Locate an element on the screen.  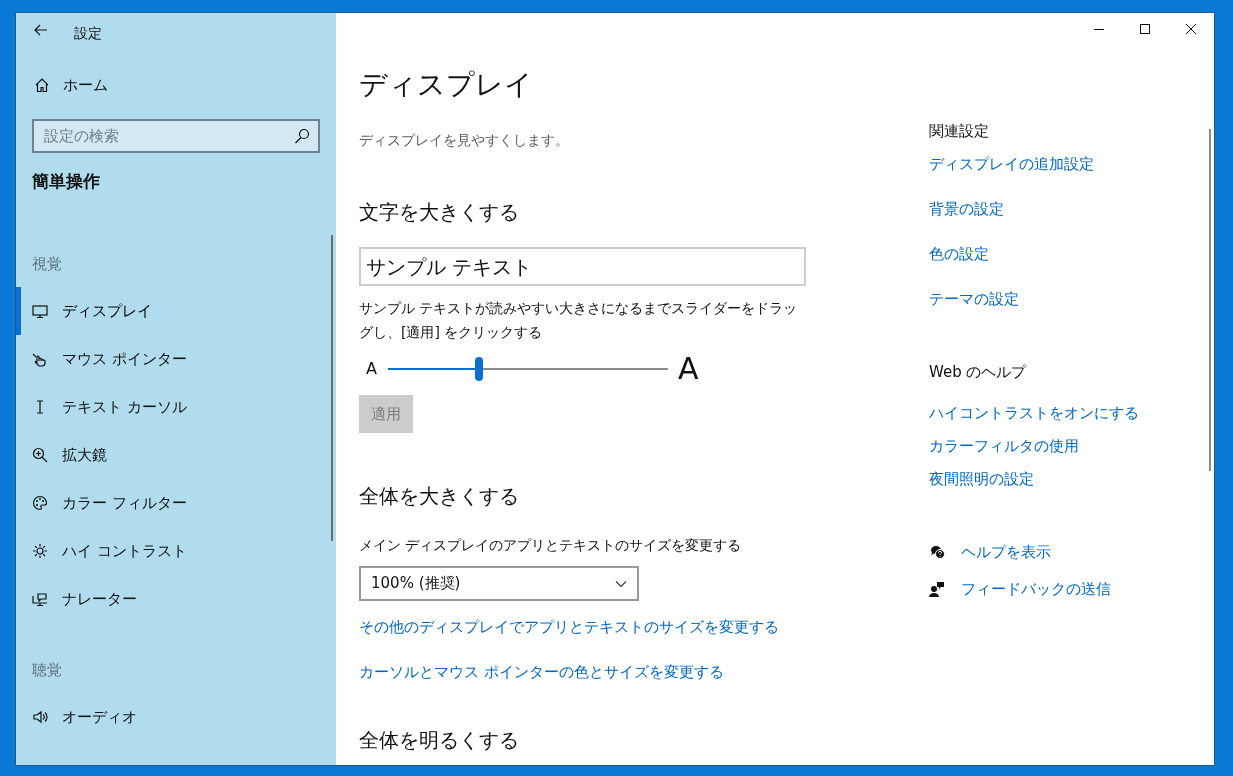
search-icon is located at coordinates (302, 136).